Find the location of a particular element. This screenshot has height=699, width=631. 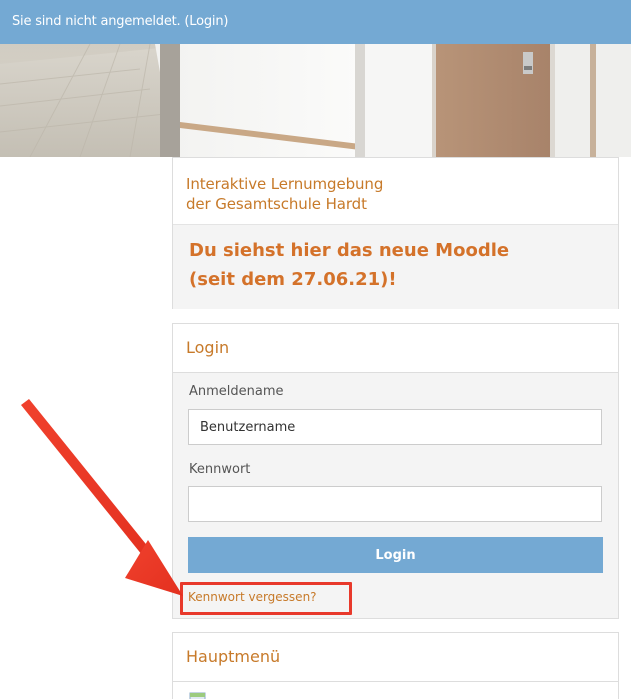

main-menu-block: Hauptmenü is located at coordinates (395, 665).